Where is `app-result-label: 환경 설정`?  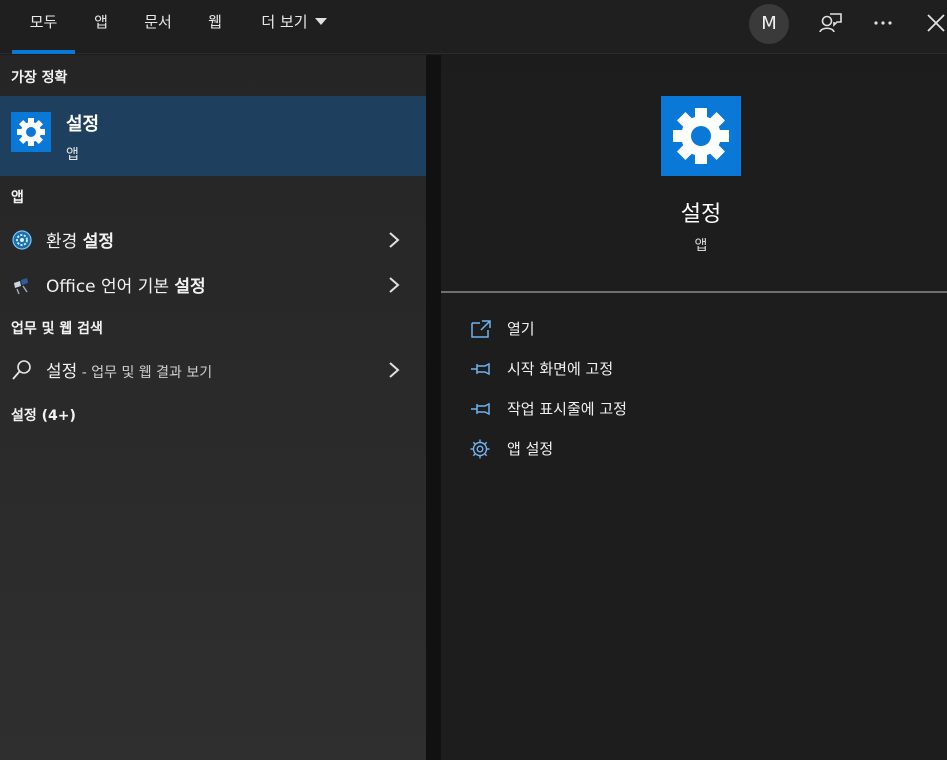 app-result-label: 환경 설정 is located at coordinates (80, 239).